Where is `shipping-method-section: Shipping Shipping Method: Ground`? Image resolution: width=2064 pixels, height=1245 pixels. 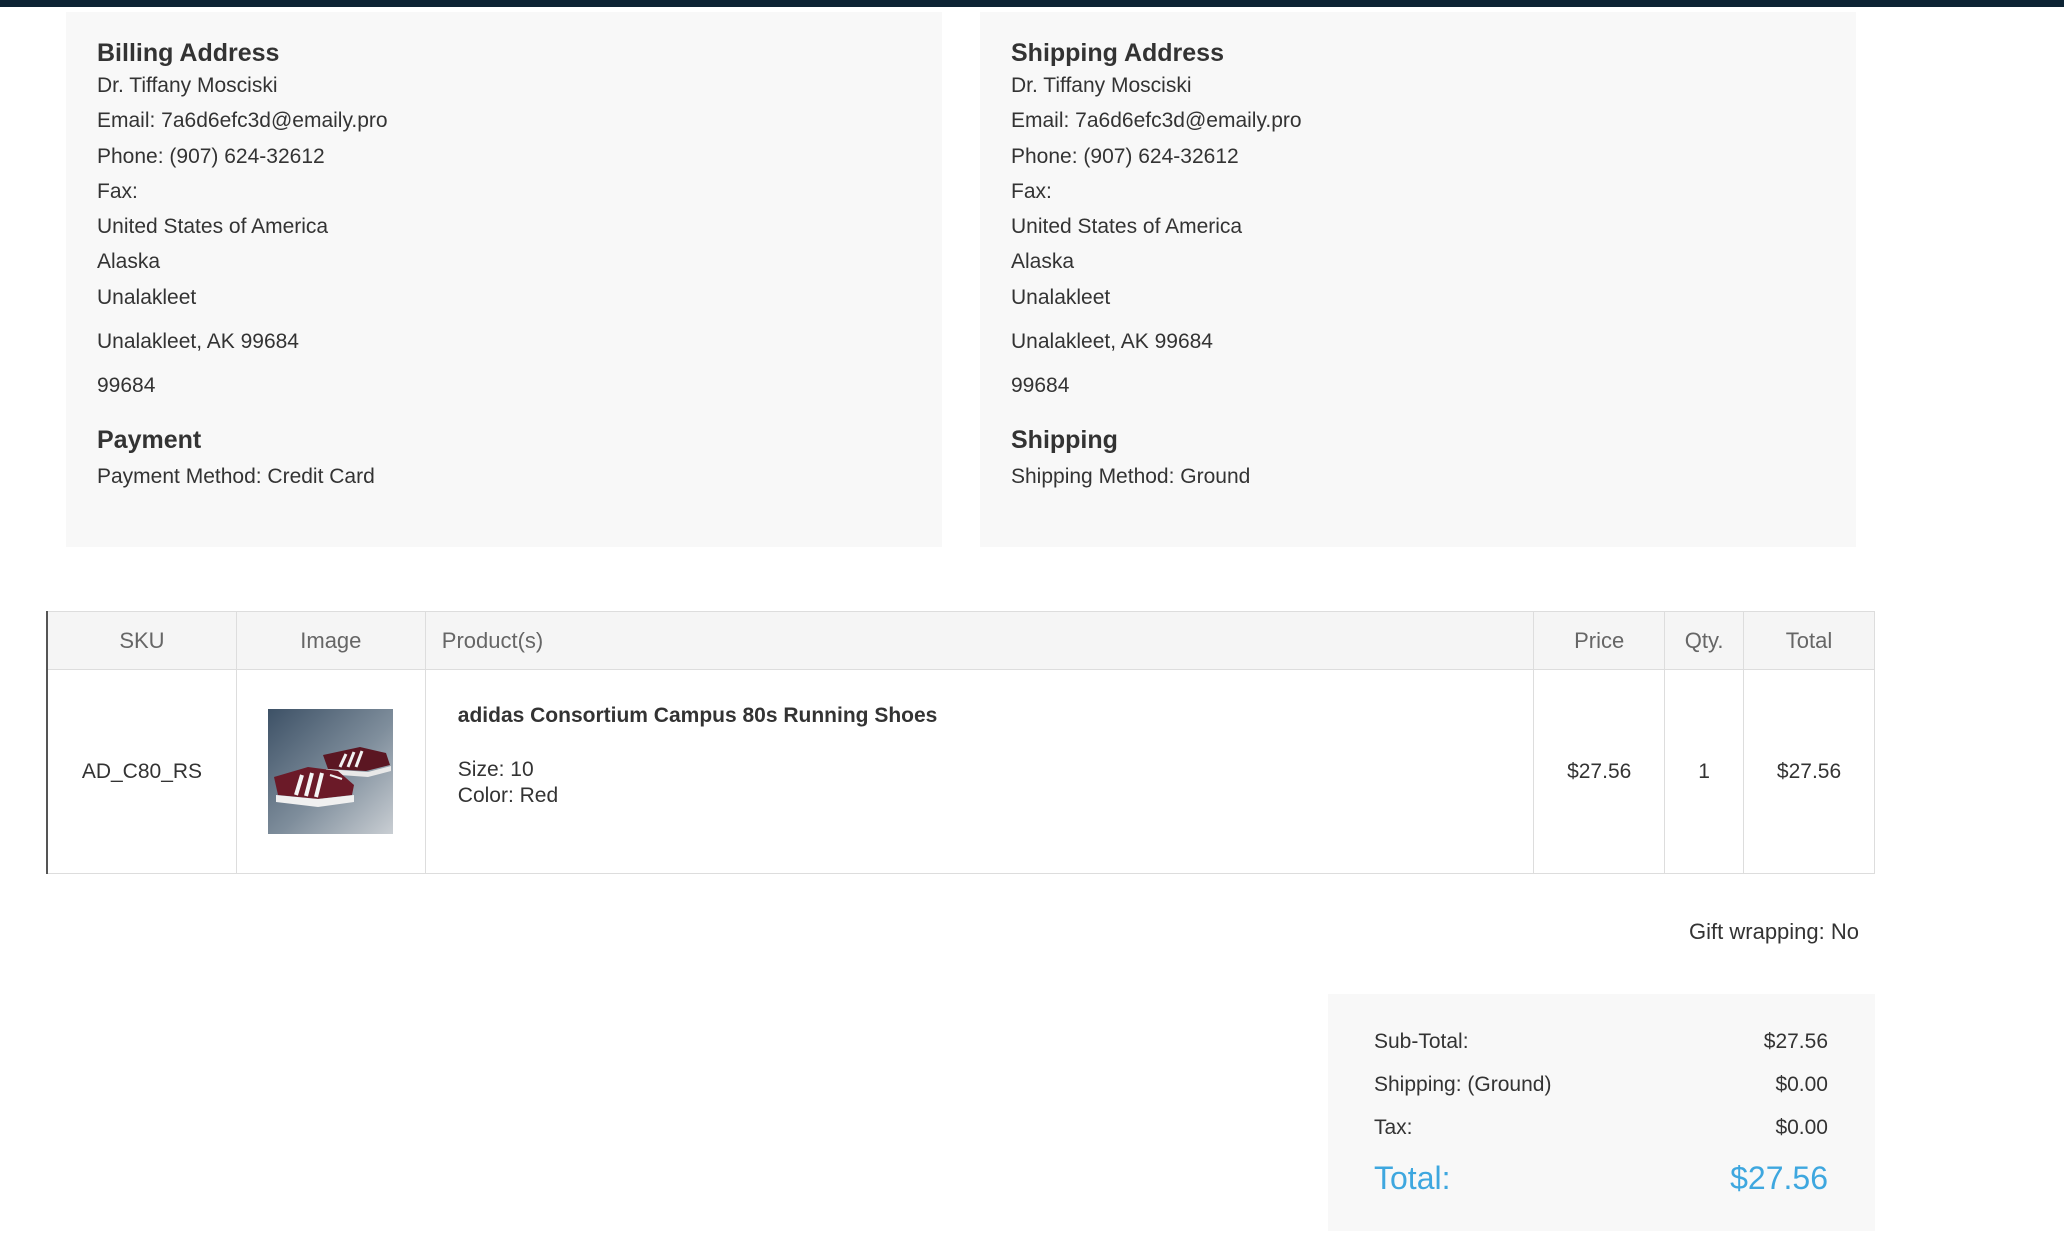 shipping-method-section: Shipping Shipping Method: Ground is located at coordinates (1433, 459).